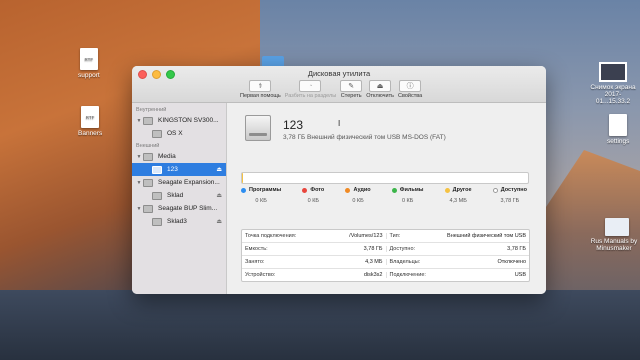  I want to click on desktop-screenshot: Снимок экрана 2017-01...15.33.2, so click(613, 83).